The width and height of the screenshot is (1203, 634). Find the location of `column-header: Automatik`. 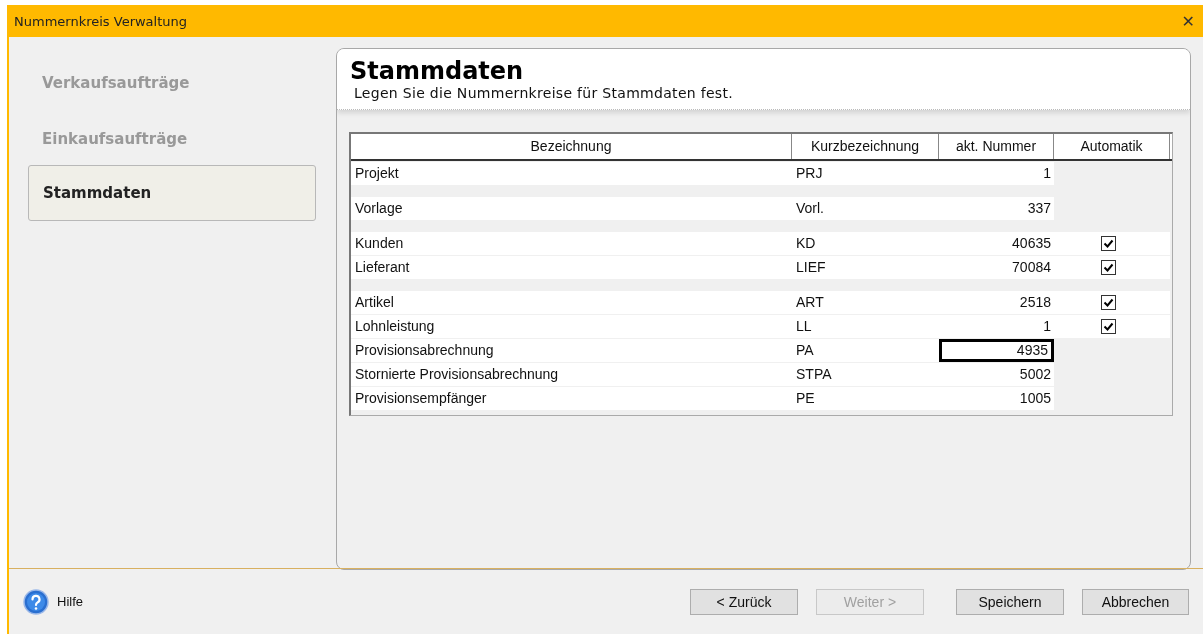

column-header: Automatik is located at coordinates (1112, 146).